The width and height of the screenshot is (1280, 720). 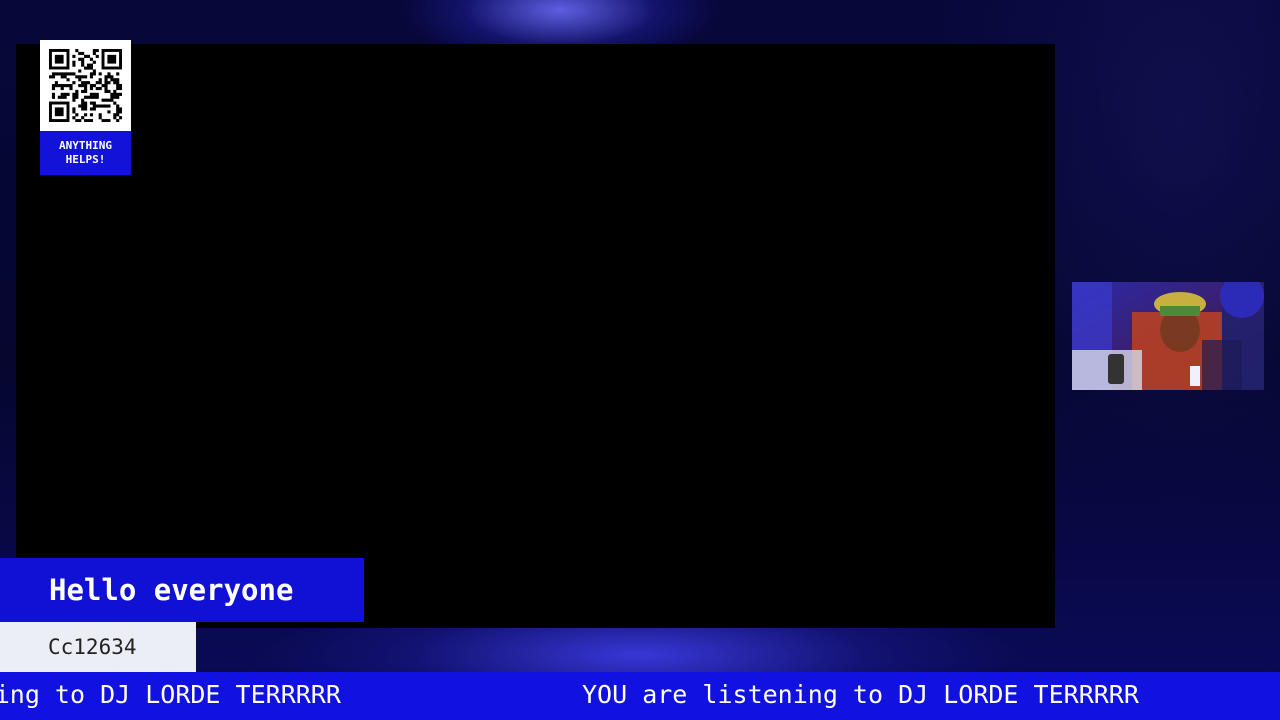 I want to click on donation-caption-line2: HELPS!, so click(x=85, y=159).